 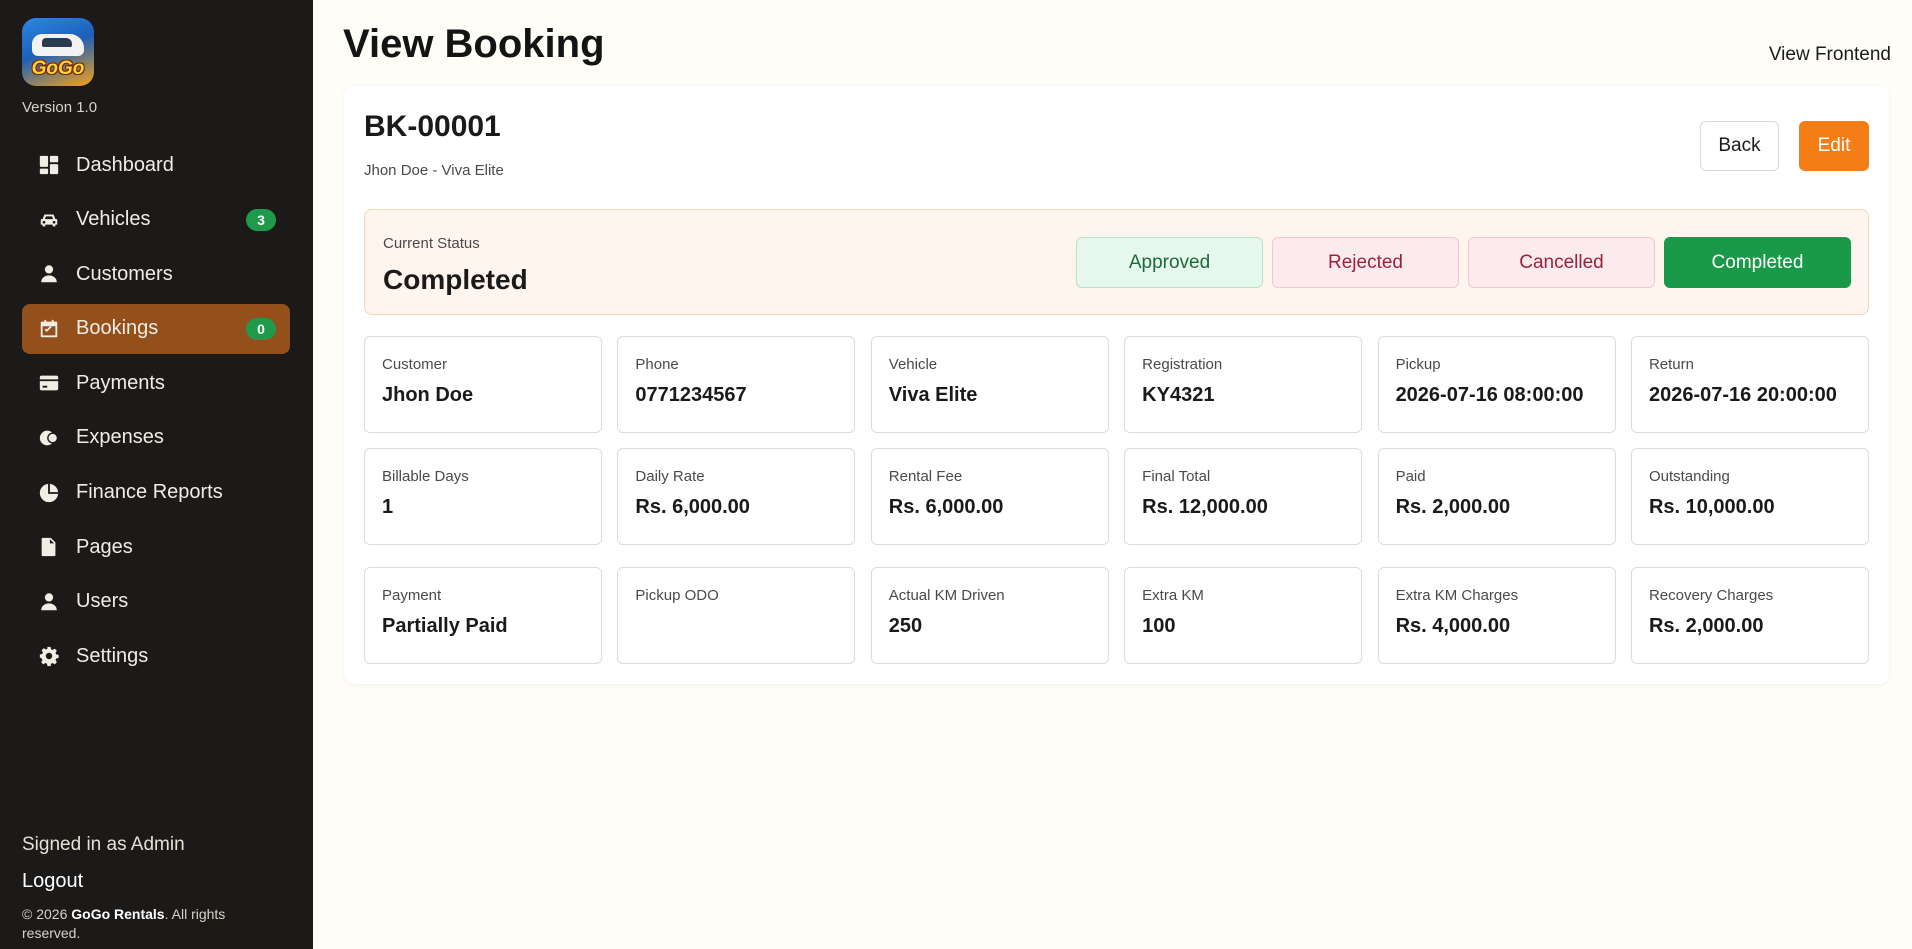 I want to click on tile-label: Registration, so click(x=1182, y=364).